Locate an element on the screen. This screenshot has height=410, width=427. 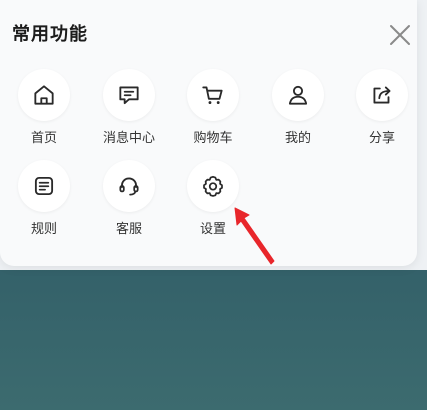
pointer-arrow is located at coordinates (254, 236).